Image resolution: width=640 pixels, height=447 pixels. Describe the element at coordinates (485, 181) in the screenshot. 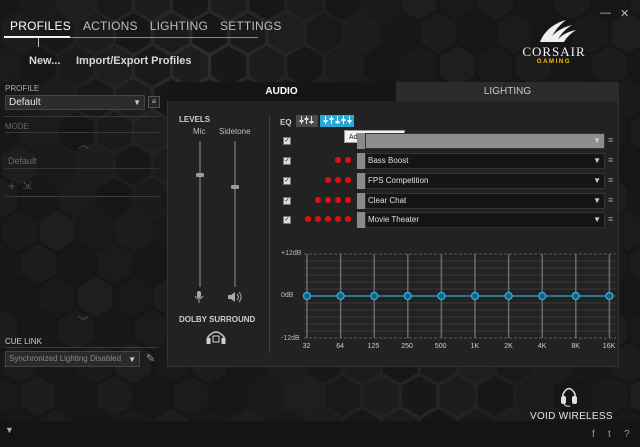

I see `preset-select: FPS Competition ▼` at that location.